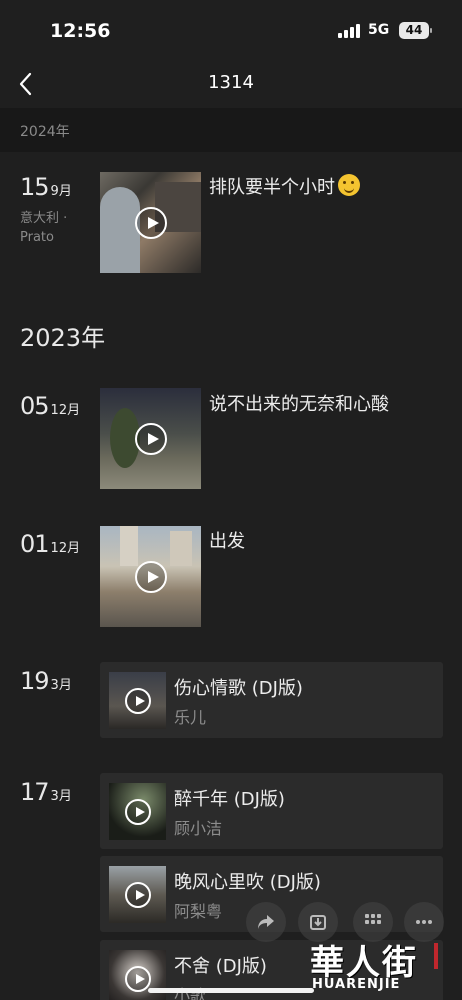 This screenshot has height=1000, width=462. I want to click on entry-day: 01, so click(35, 544).